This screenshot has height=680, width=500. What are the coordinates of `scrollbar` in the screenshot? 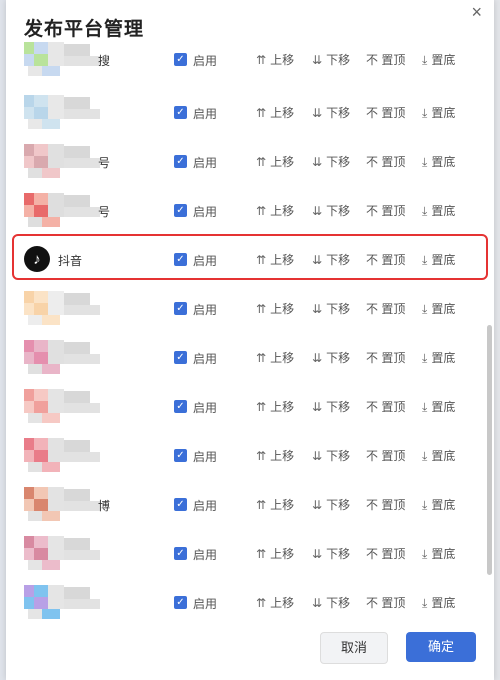 It's located at (489, 450).